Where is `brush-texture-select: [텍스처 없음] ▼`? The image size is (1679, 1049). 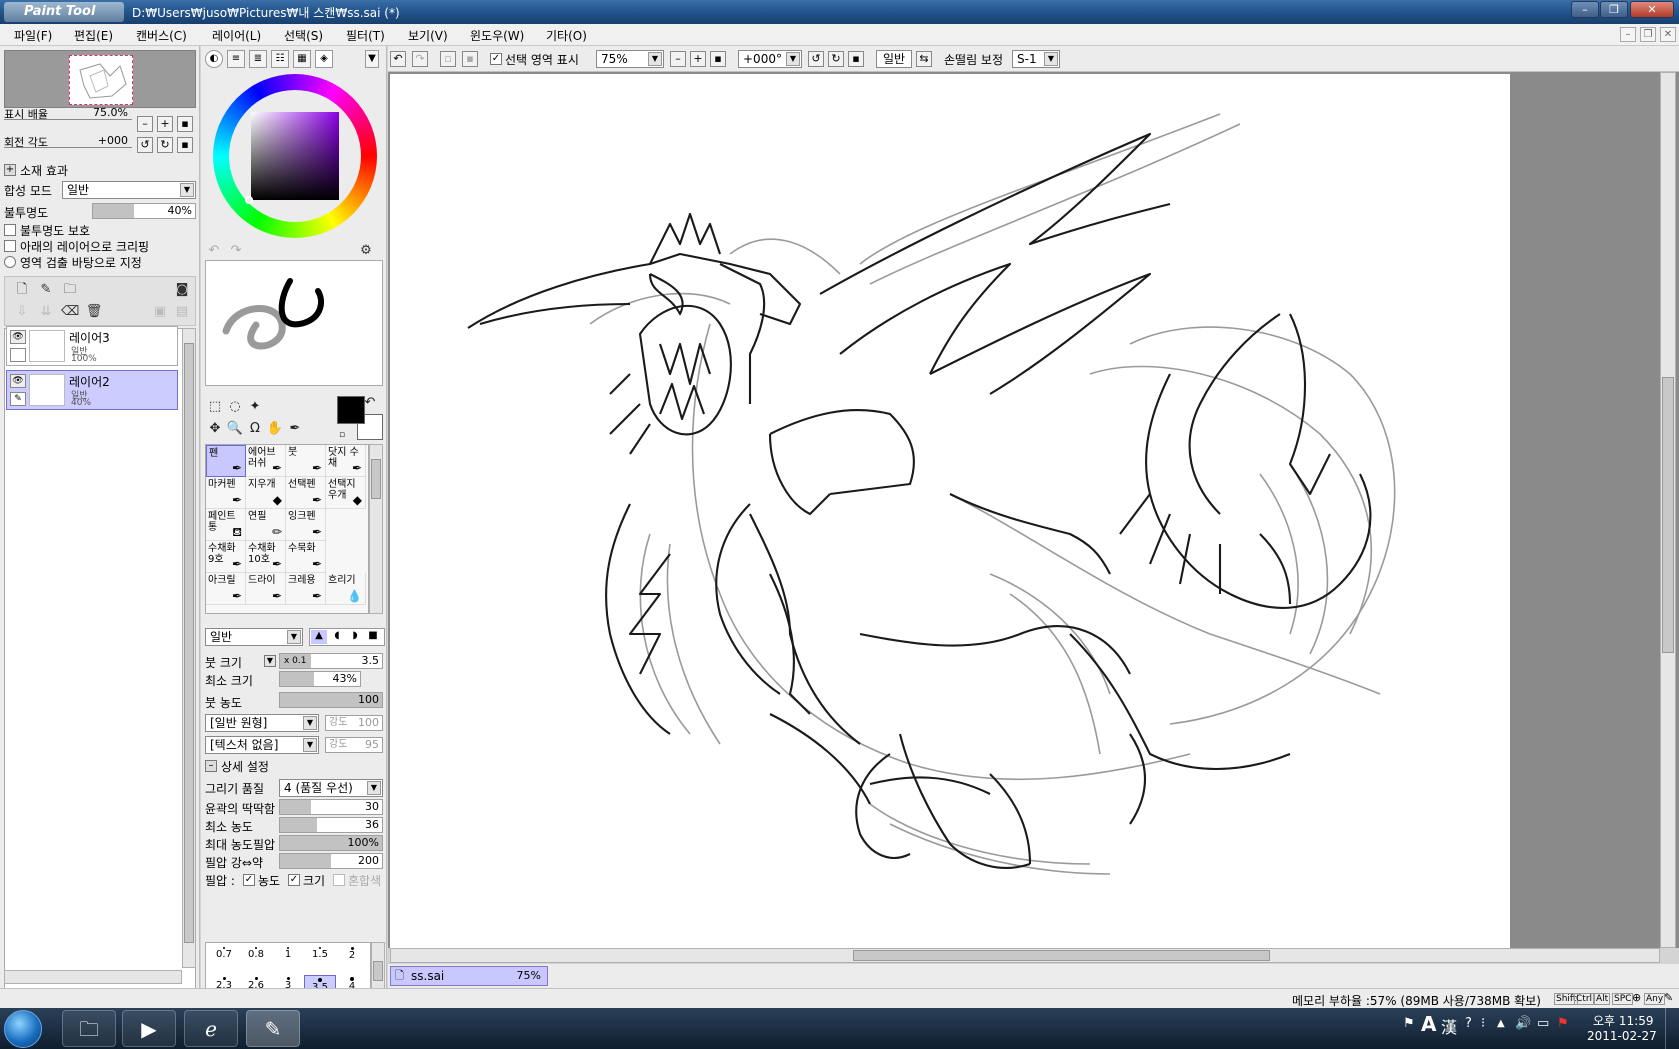 brush-texture-select: [텍스처 없음] ▼ is located at coordinates (262, 745).